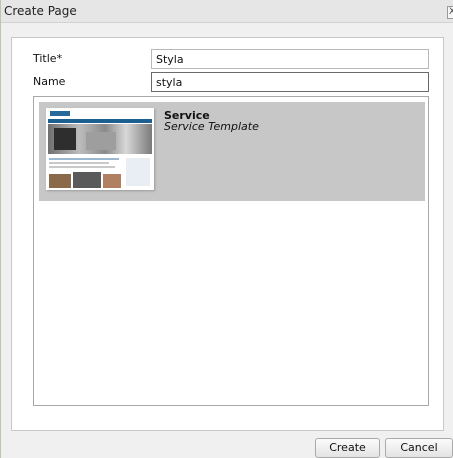  I want to click on create-button: Create, so click(347, 448).